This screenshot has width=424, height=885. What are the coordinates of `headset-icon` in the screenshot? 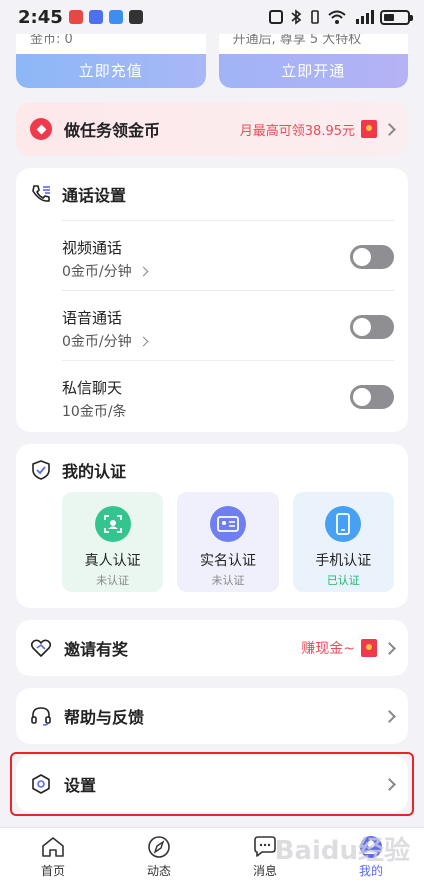 It's located at (41, 716).